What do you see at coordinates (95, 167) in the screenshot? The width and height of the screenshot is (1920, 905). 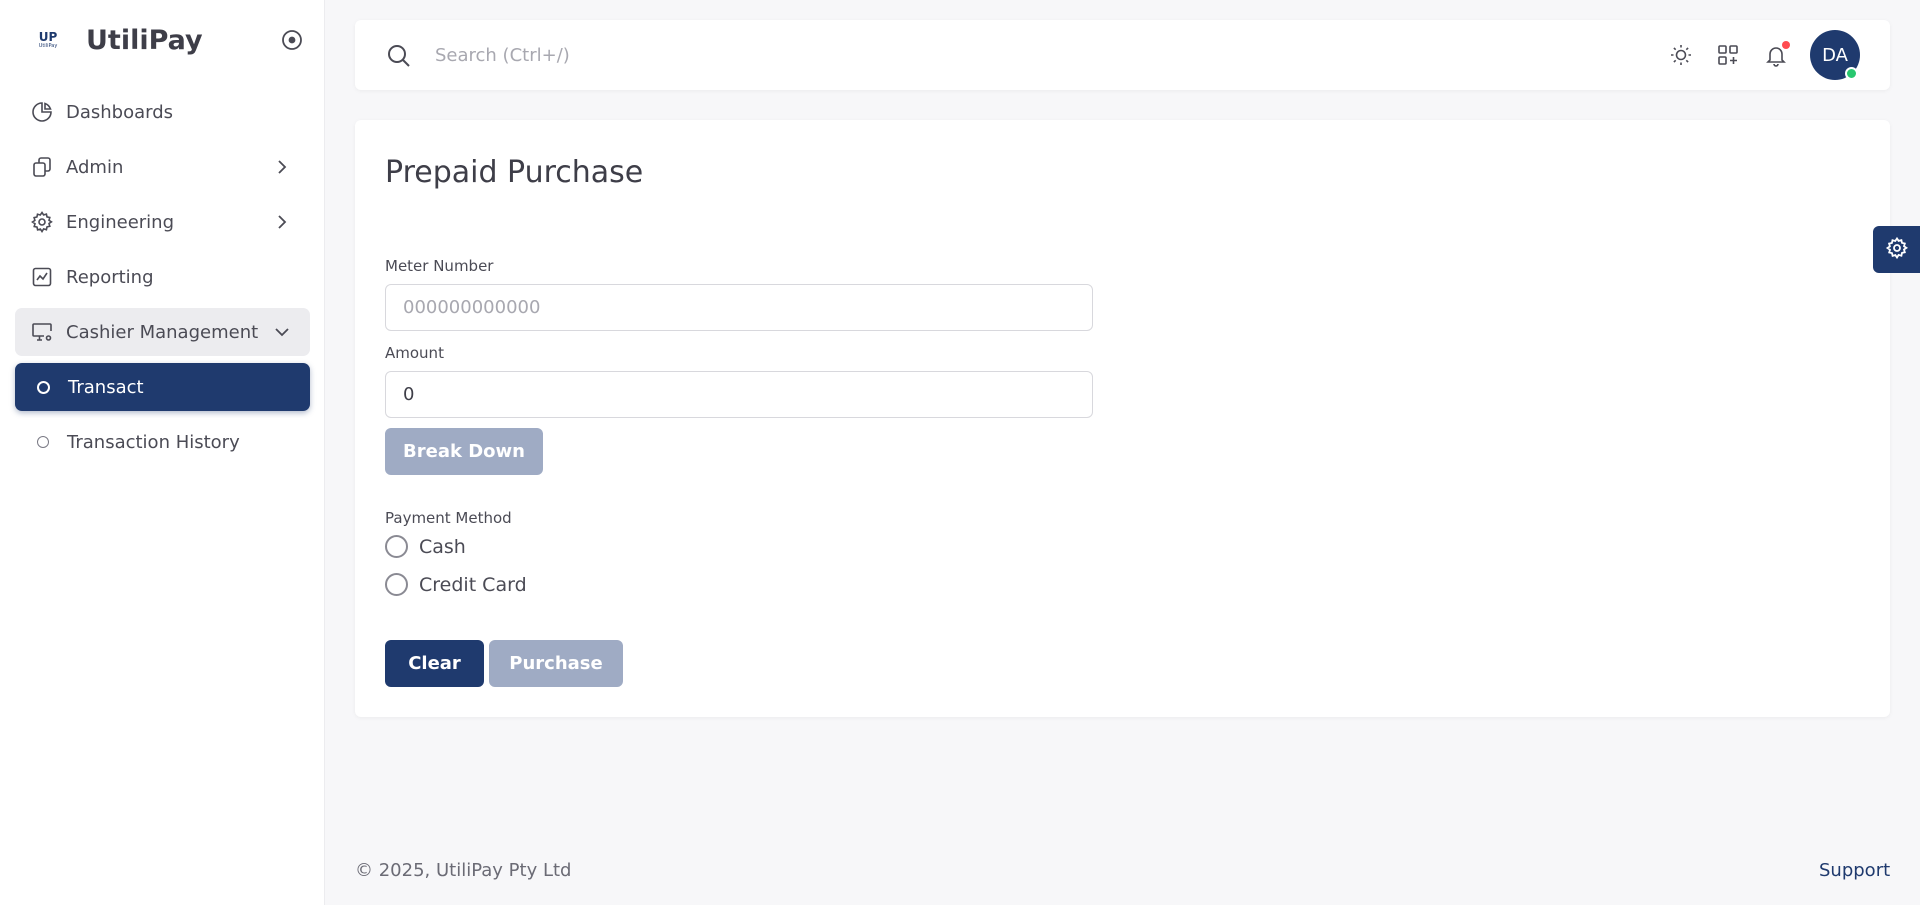 I see `sidebar-item-label: Admin` at bounding box center [95, 167].